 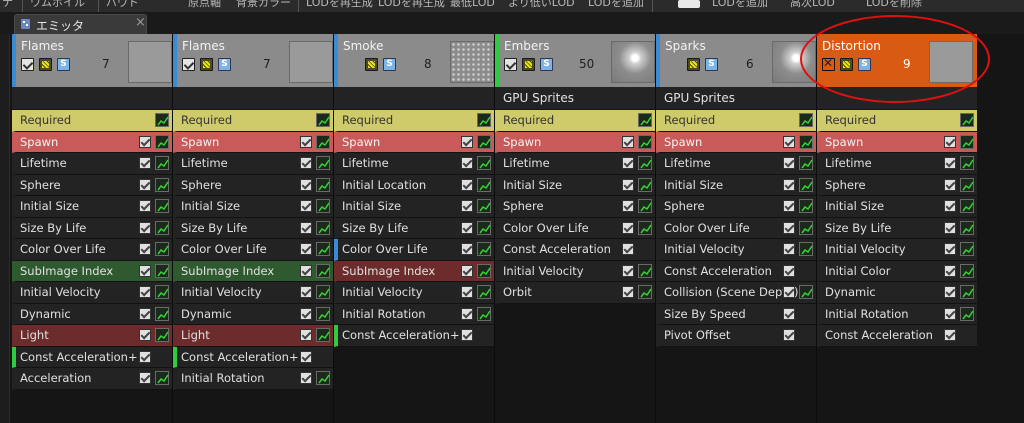 What do you see at coordinates (92, 121) in the screenshot?
I see `module-row: Required` at bounding box center [92, 121].